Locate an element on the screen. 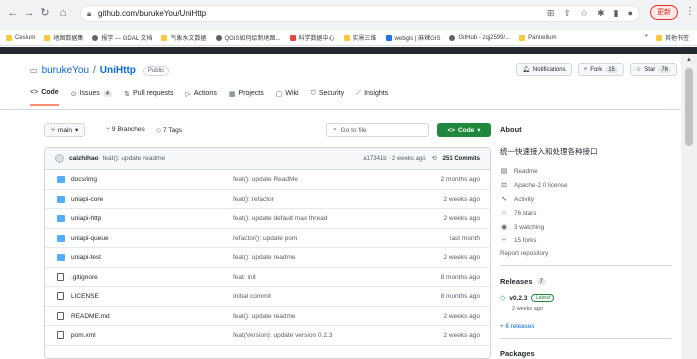 The height and width of the screenshot is (359, 697). translate-icon: ⊞ is located at coordinates (551, 13).